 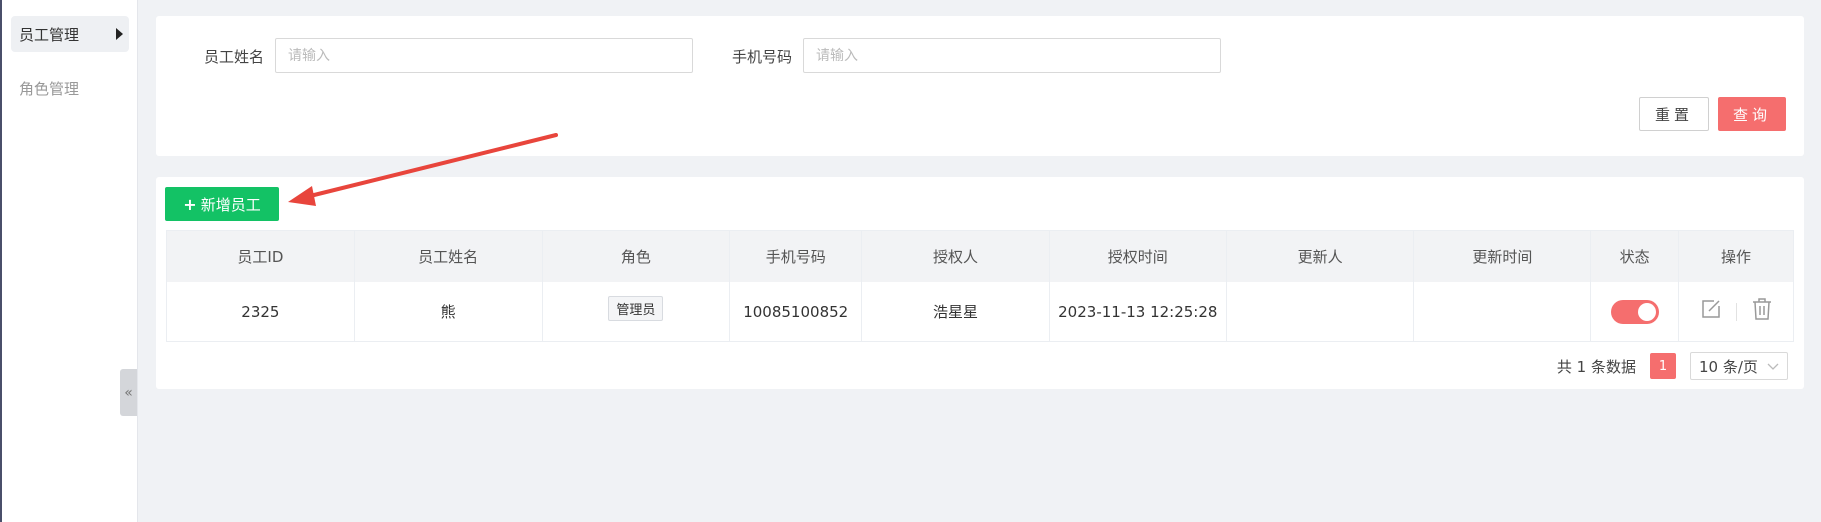 I want to click on sidebar-item-role-management: 角色管理, so click(x=70, y=88).